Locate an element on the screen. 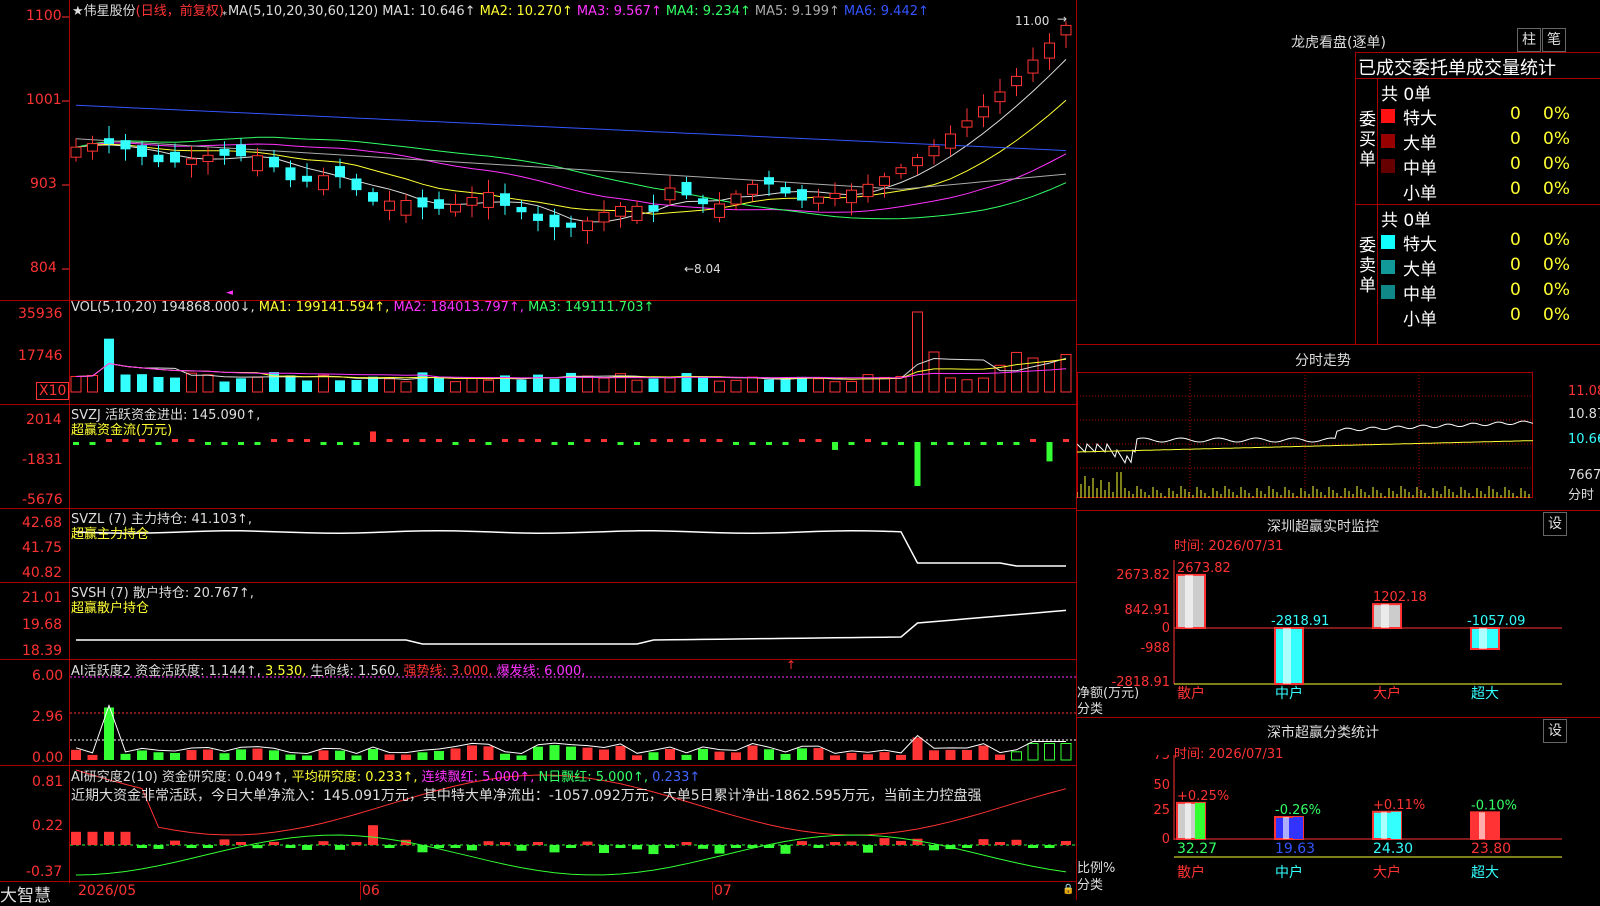  classify-category-label: 大户 is located at coordinates (1387, 872).